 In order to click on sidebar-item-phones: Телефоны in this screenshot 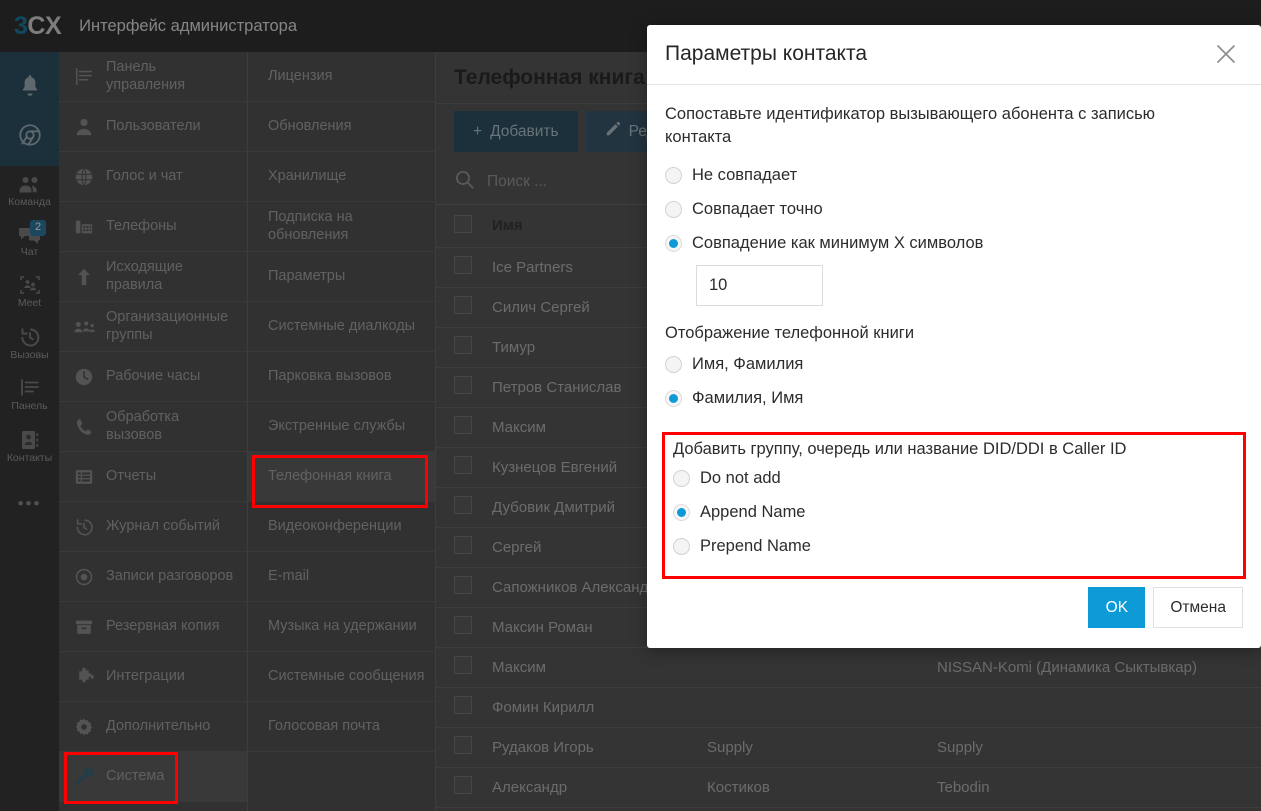, I will do `click(153, 227)`.